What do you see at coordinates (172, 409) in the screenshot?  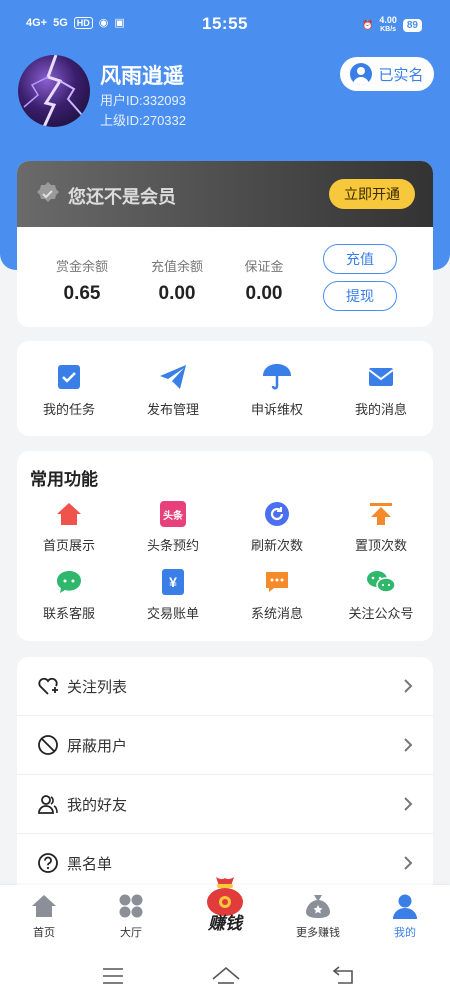 I see `quick-label: 发布管理` at bounding box center [172, 409].